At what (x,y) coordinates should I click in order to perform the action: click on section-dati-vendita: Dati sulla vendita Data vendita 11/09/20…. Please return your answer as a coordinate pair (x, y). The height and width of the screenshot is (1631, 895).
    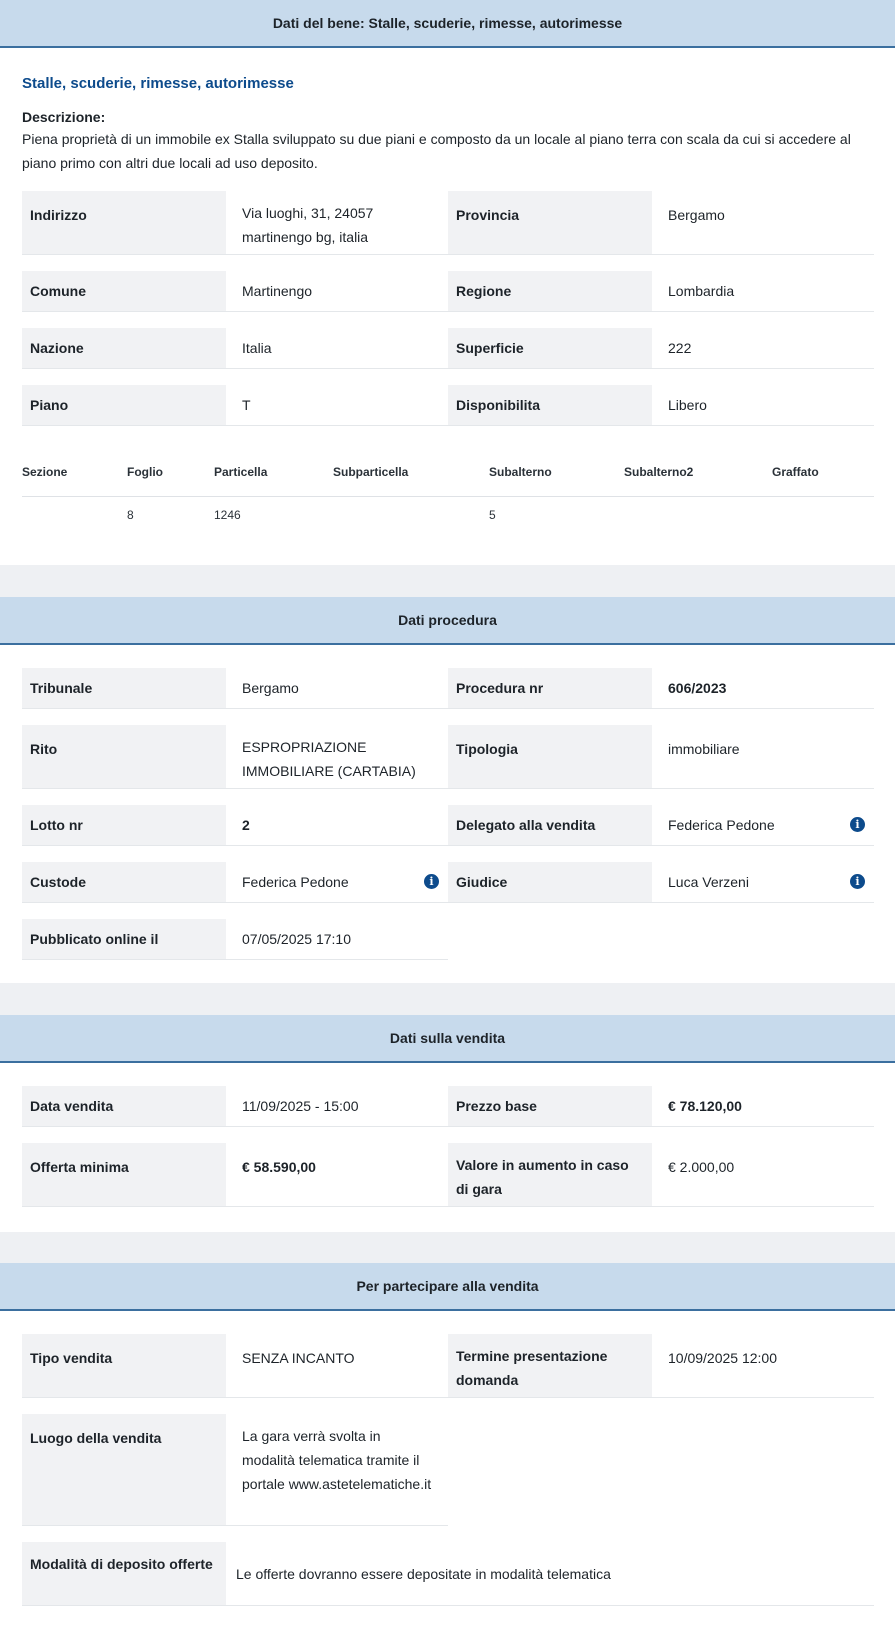
    Looking at the image, I should click on (447, 1123).